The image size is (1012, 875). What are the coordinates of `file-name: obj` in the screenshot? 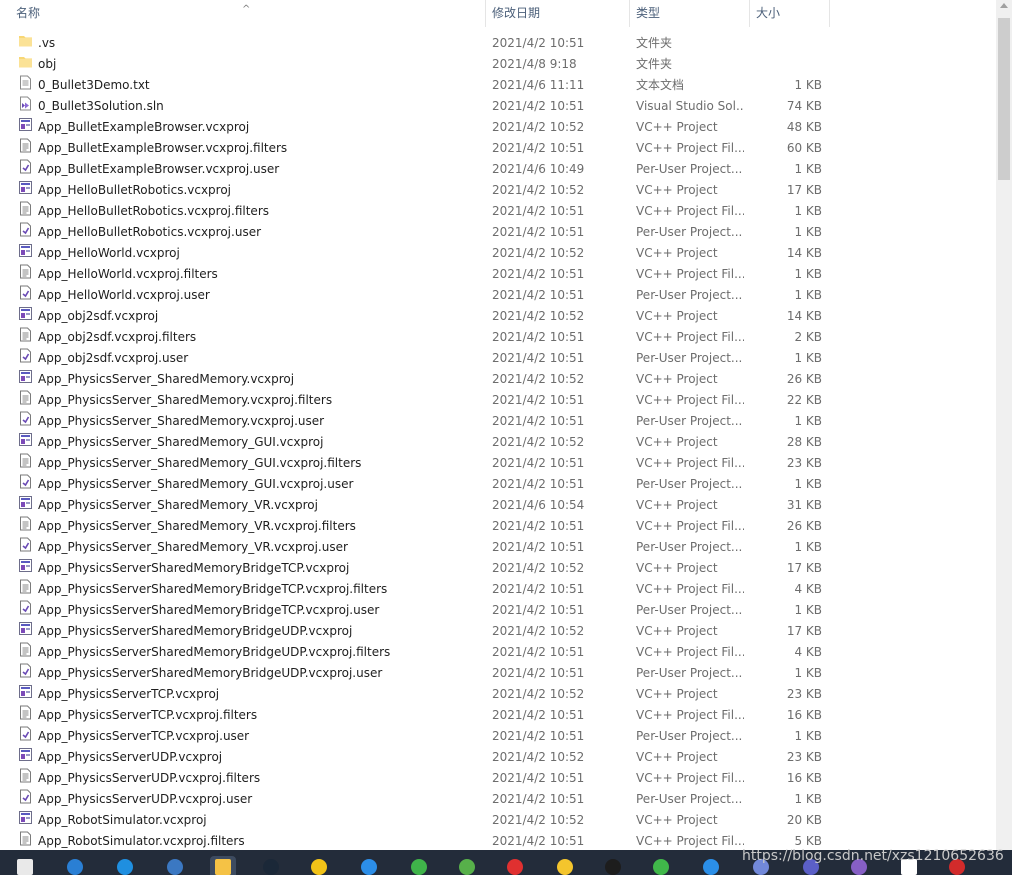 It's located at (47, 64).